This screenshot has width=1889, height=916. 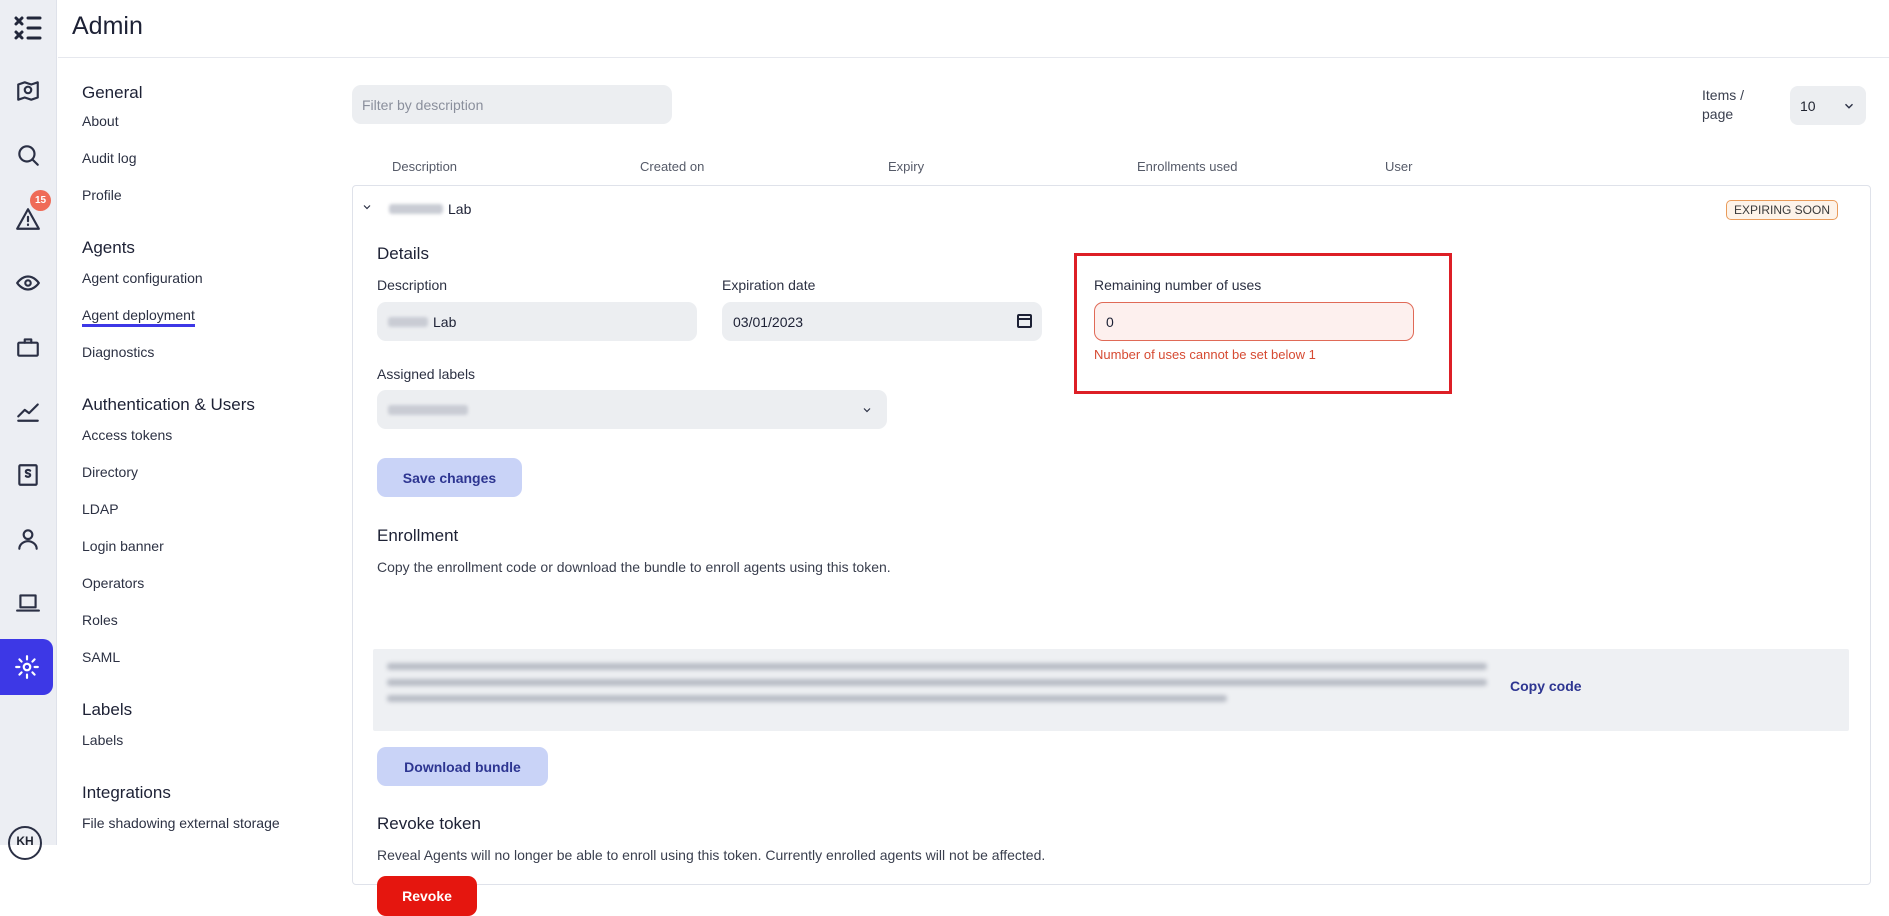 What do you see at coordinates (28, 475) in the screenshot?
I see `legal-icon` at bounding box center [28, 475].